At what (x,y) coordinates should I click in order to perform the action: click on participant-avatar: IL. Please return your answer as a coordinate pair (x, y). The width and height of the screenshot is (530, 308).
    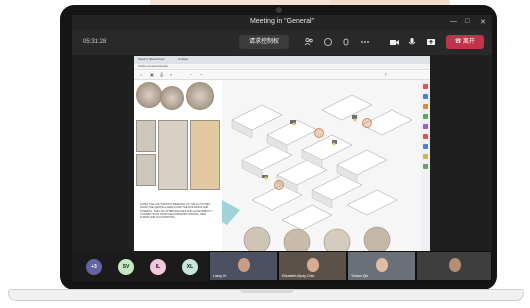
    Looking at the image, I should click on (158, 267).